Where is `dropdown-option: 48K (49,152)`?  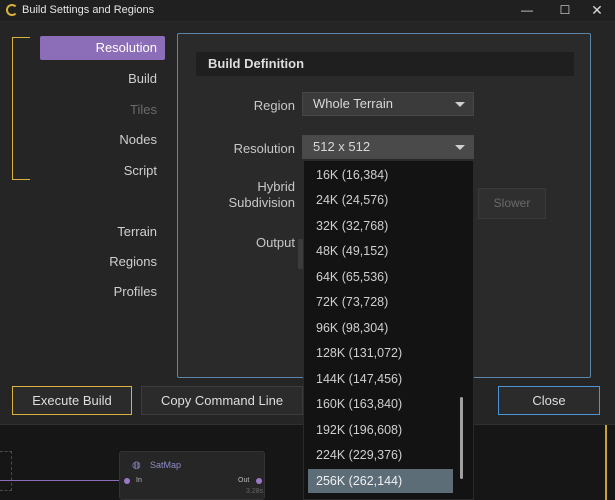 dropdown-option: 48K (49,152) is located at coordinates (380, 251).